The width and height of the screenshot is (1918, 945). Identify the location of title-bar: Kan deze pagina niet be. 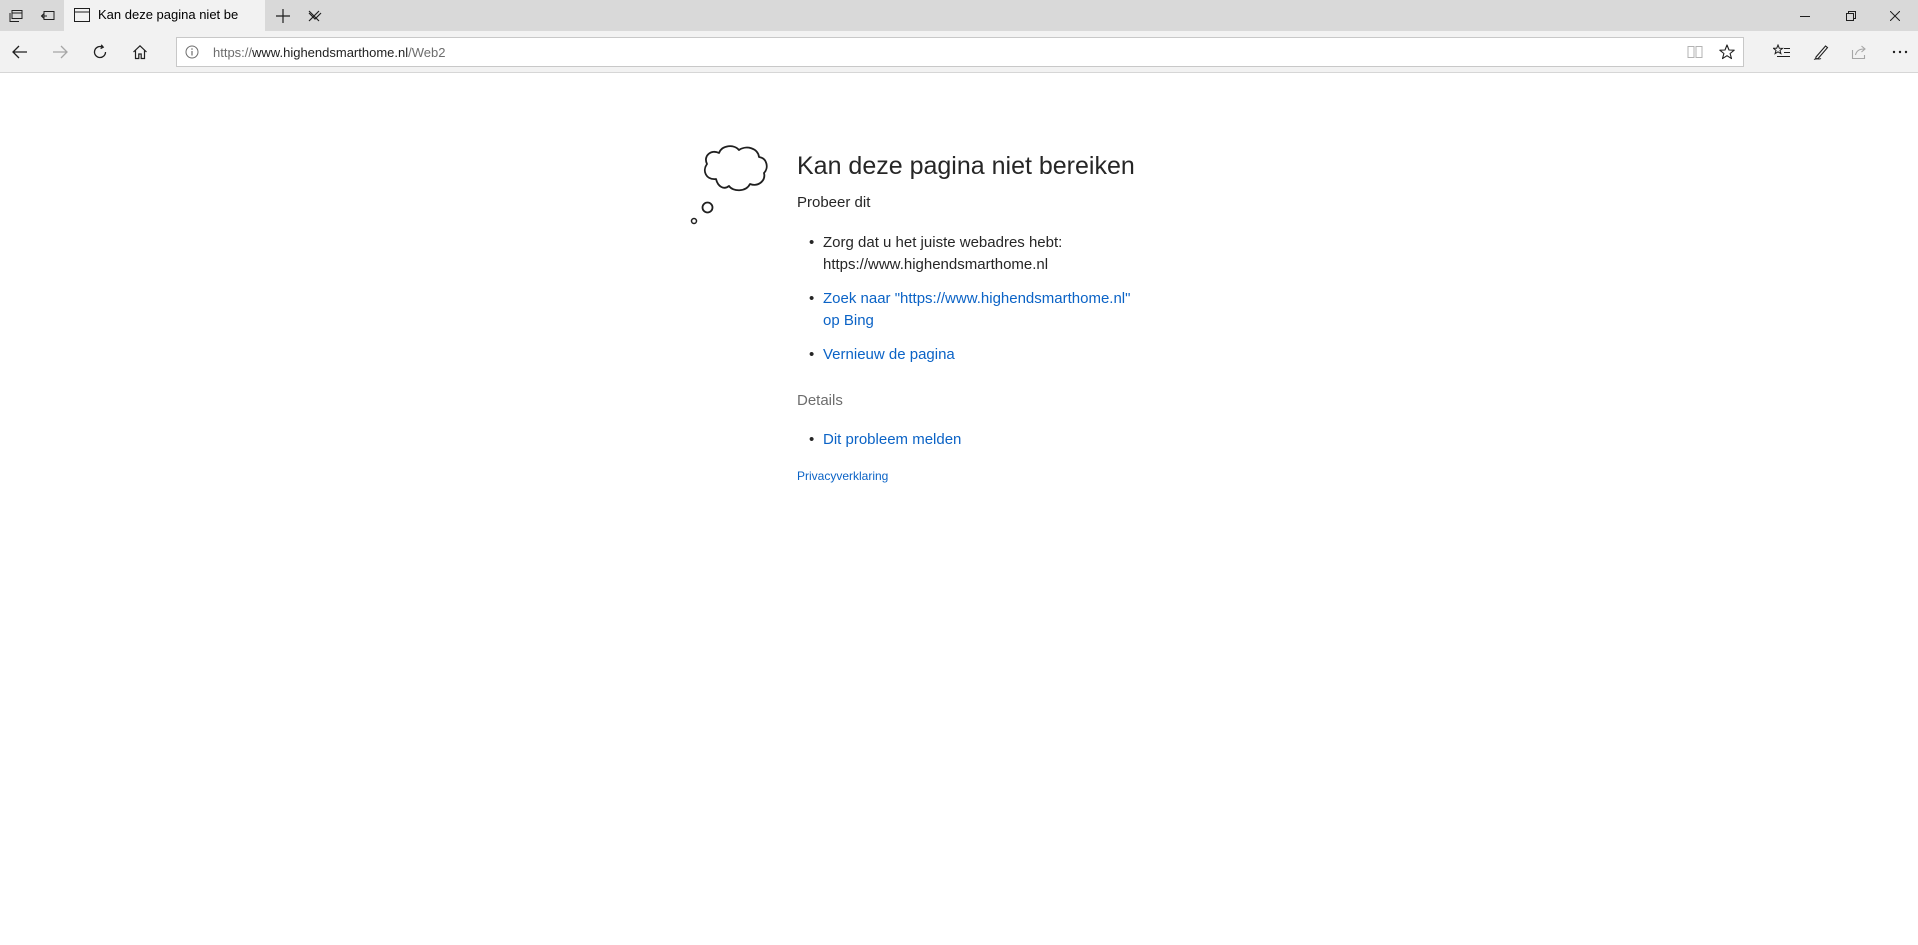
(959, 15).